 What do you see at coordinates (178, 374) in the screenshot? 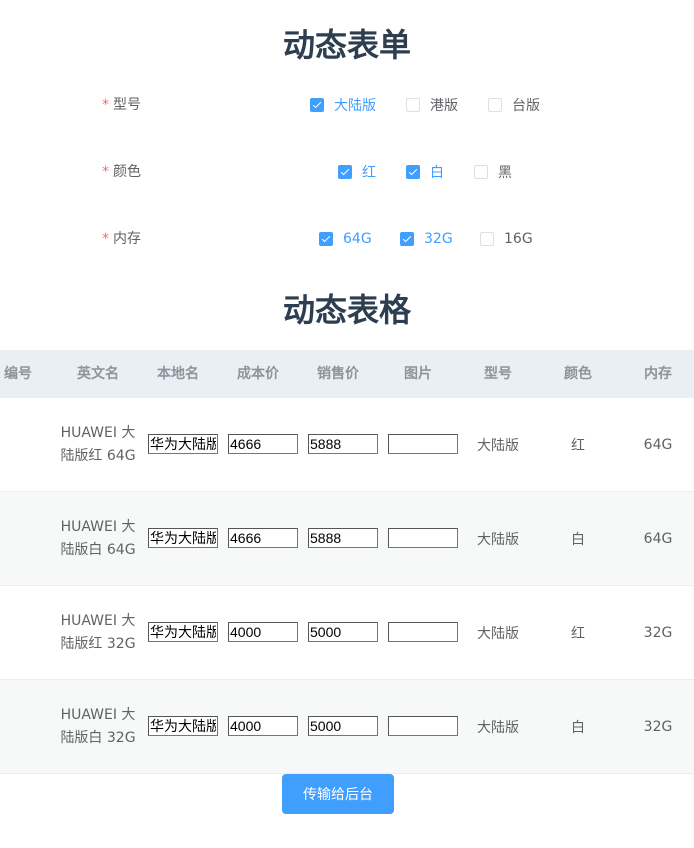
I see `header-local-name: 本地名` at bounding box center [178, 374].